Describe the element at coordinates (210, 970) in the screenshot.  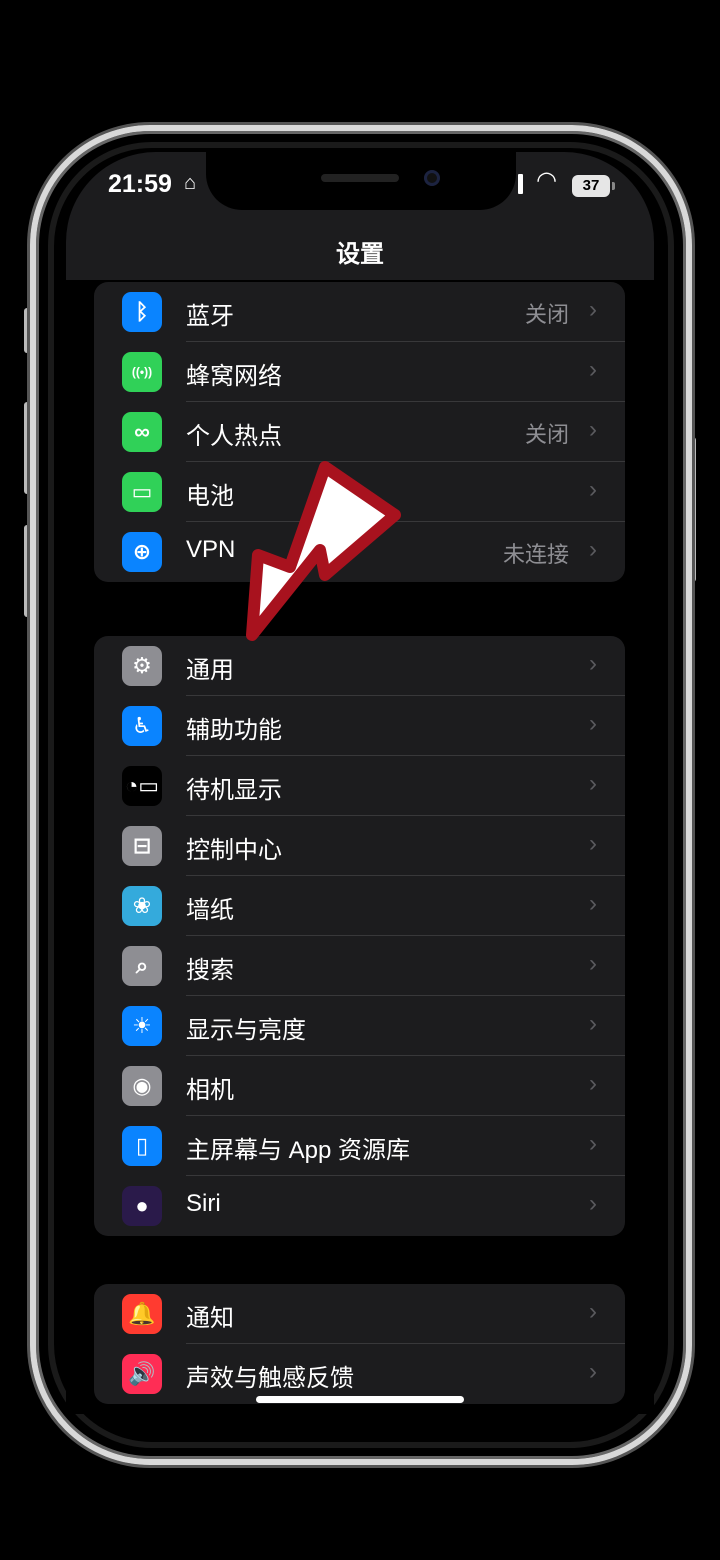
I see `row-label: 搜索` at that location.